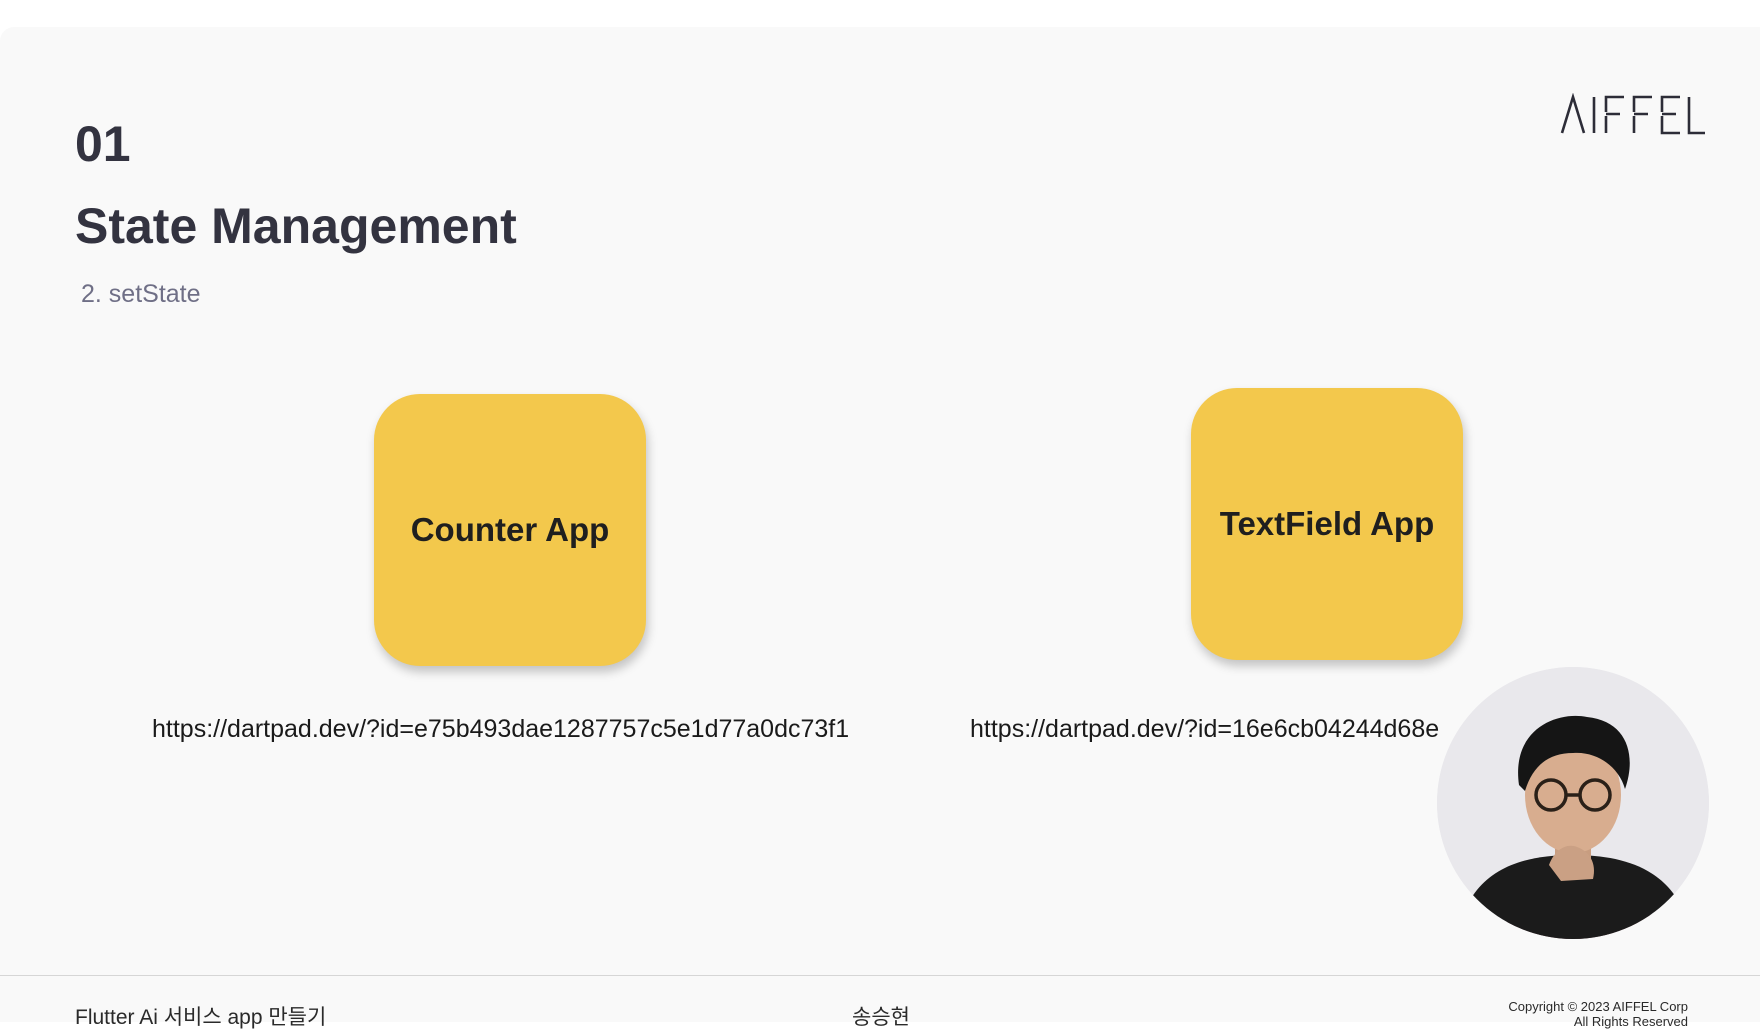 The image size is (1760, 1031). What do you see at coordinates (1215, 729) in the screenshot?
I see `textfield-app-link: https://dartpad.dev/?id=16e6cb04244d68e` at bounding box center [1215, 729].